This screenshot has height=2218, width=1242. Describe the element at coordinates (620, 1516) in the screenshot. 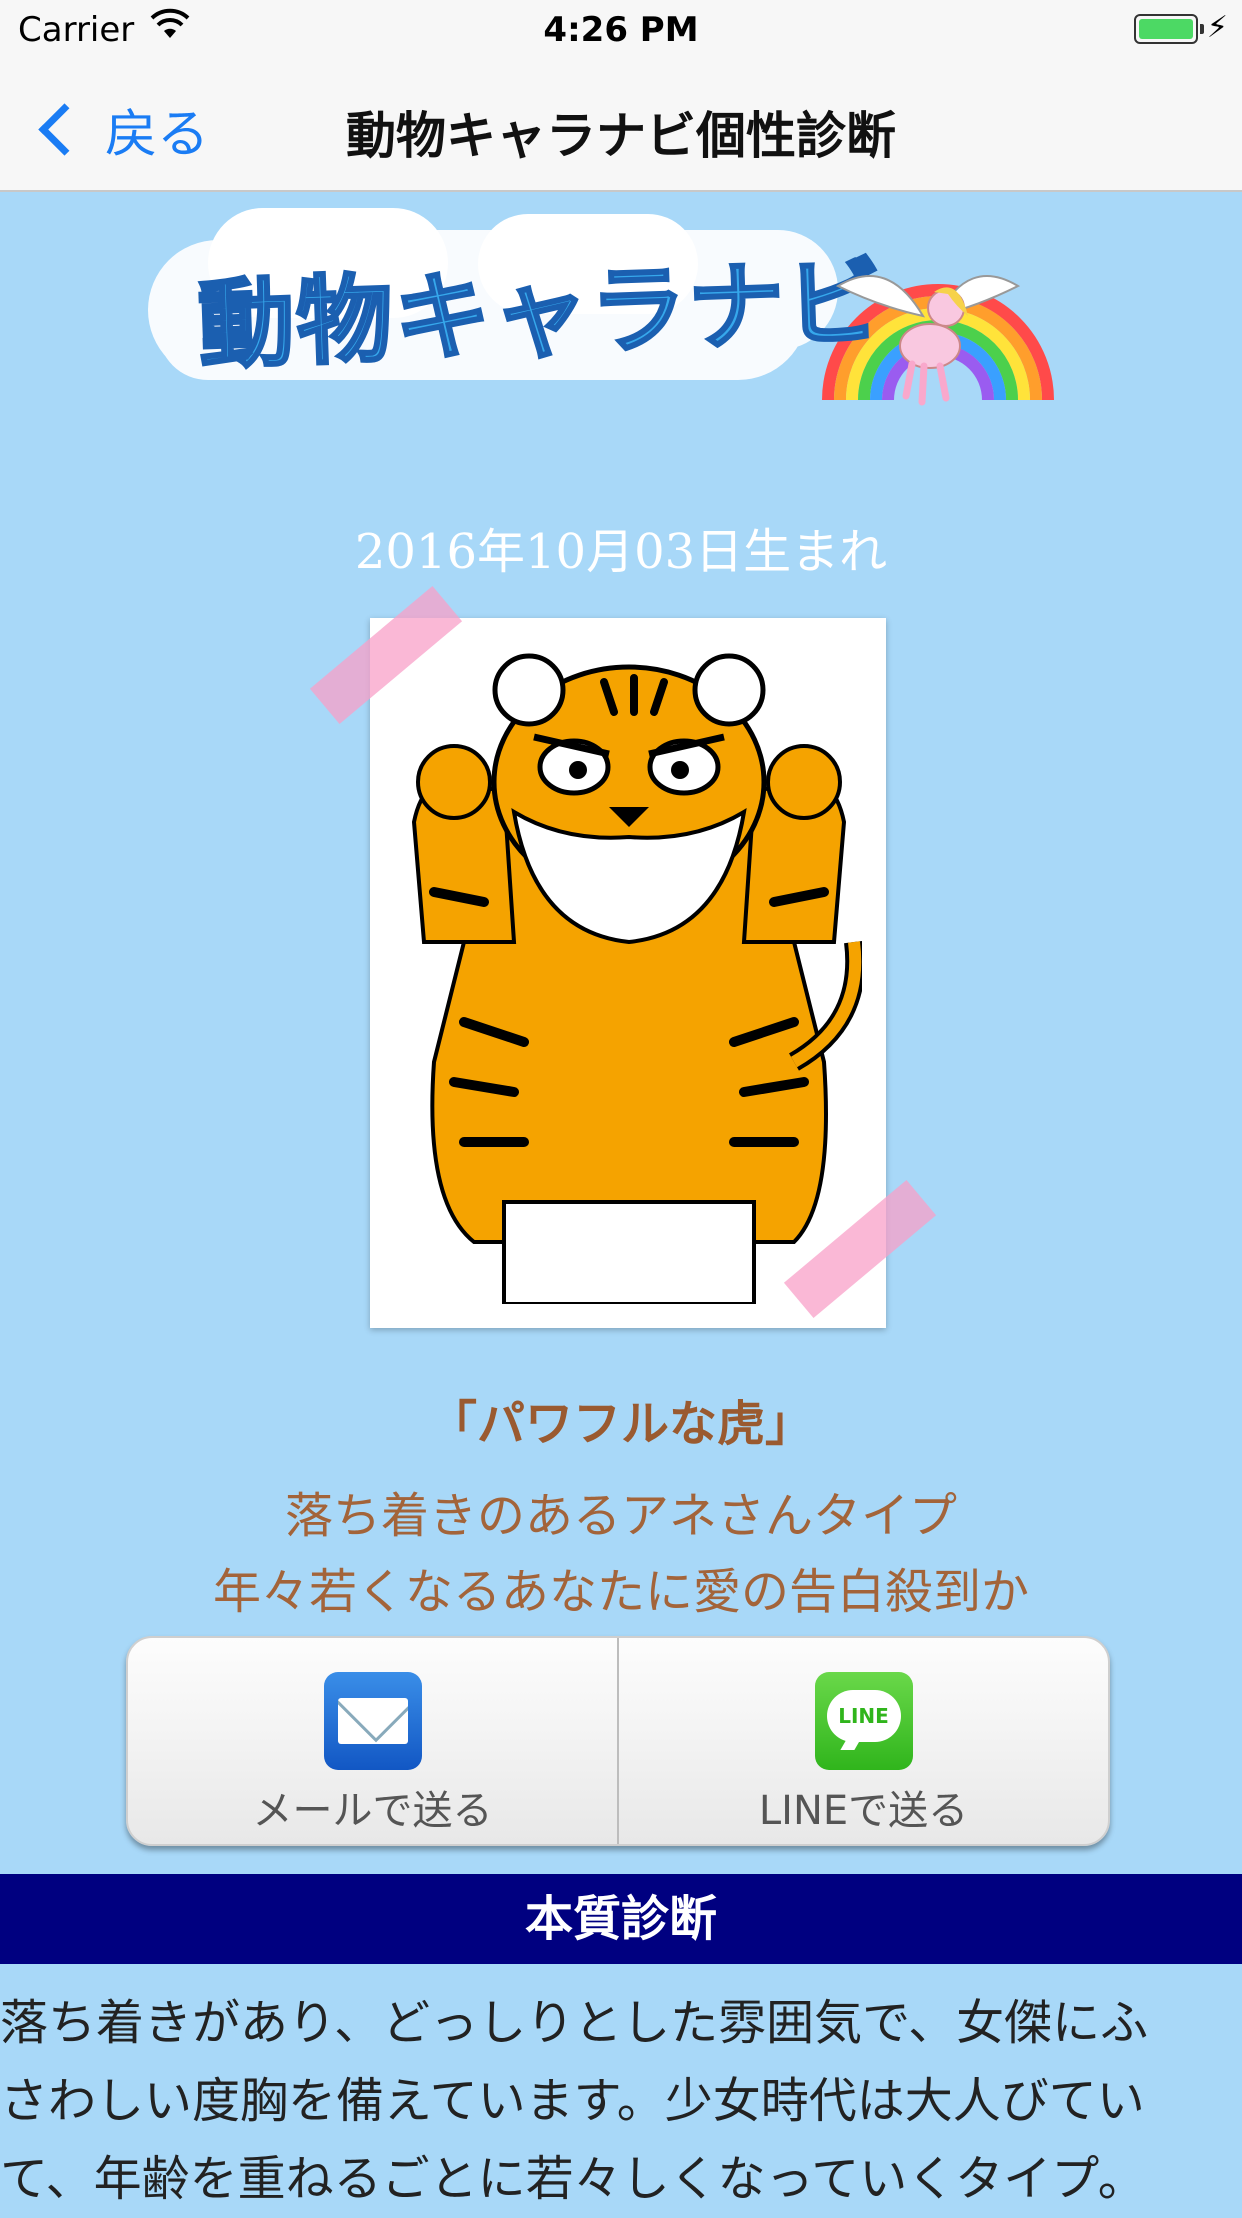

I see `character-description-line: 落ち着きのあるアネさんタイプ` at that location.